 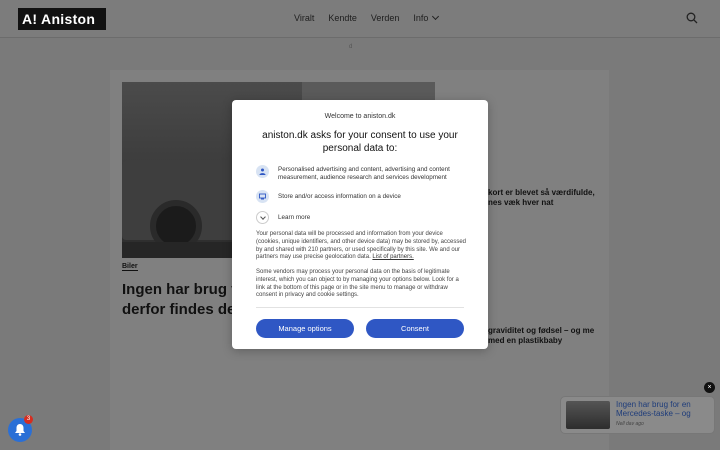 I want to click on site-header: A! Aniston Viralt Kendte Verden Info, so click(x=360, y=19).